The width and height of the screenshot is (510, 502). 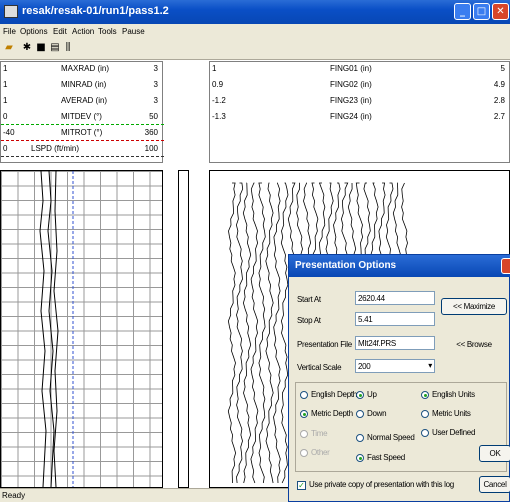 What do you see at coordinates (60, 31) in the screenshot?
I see `menu-edit: Edit` at bounding box center [60, 31].